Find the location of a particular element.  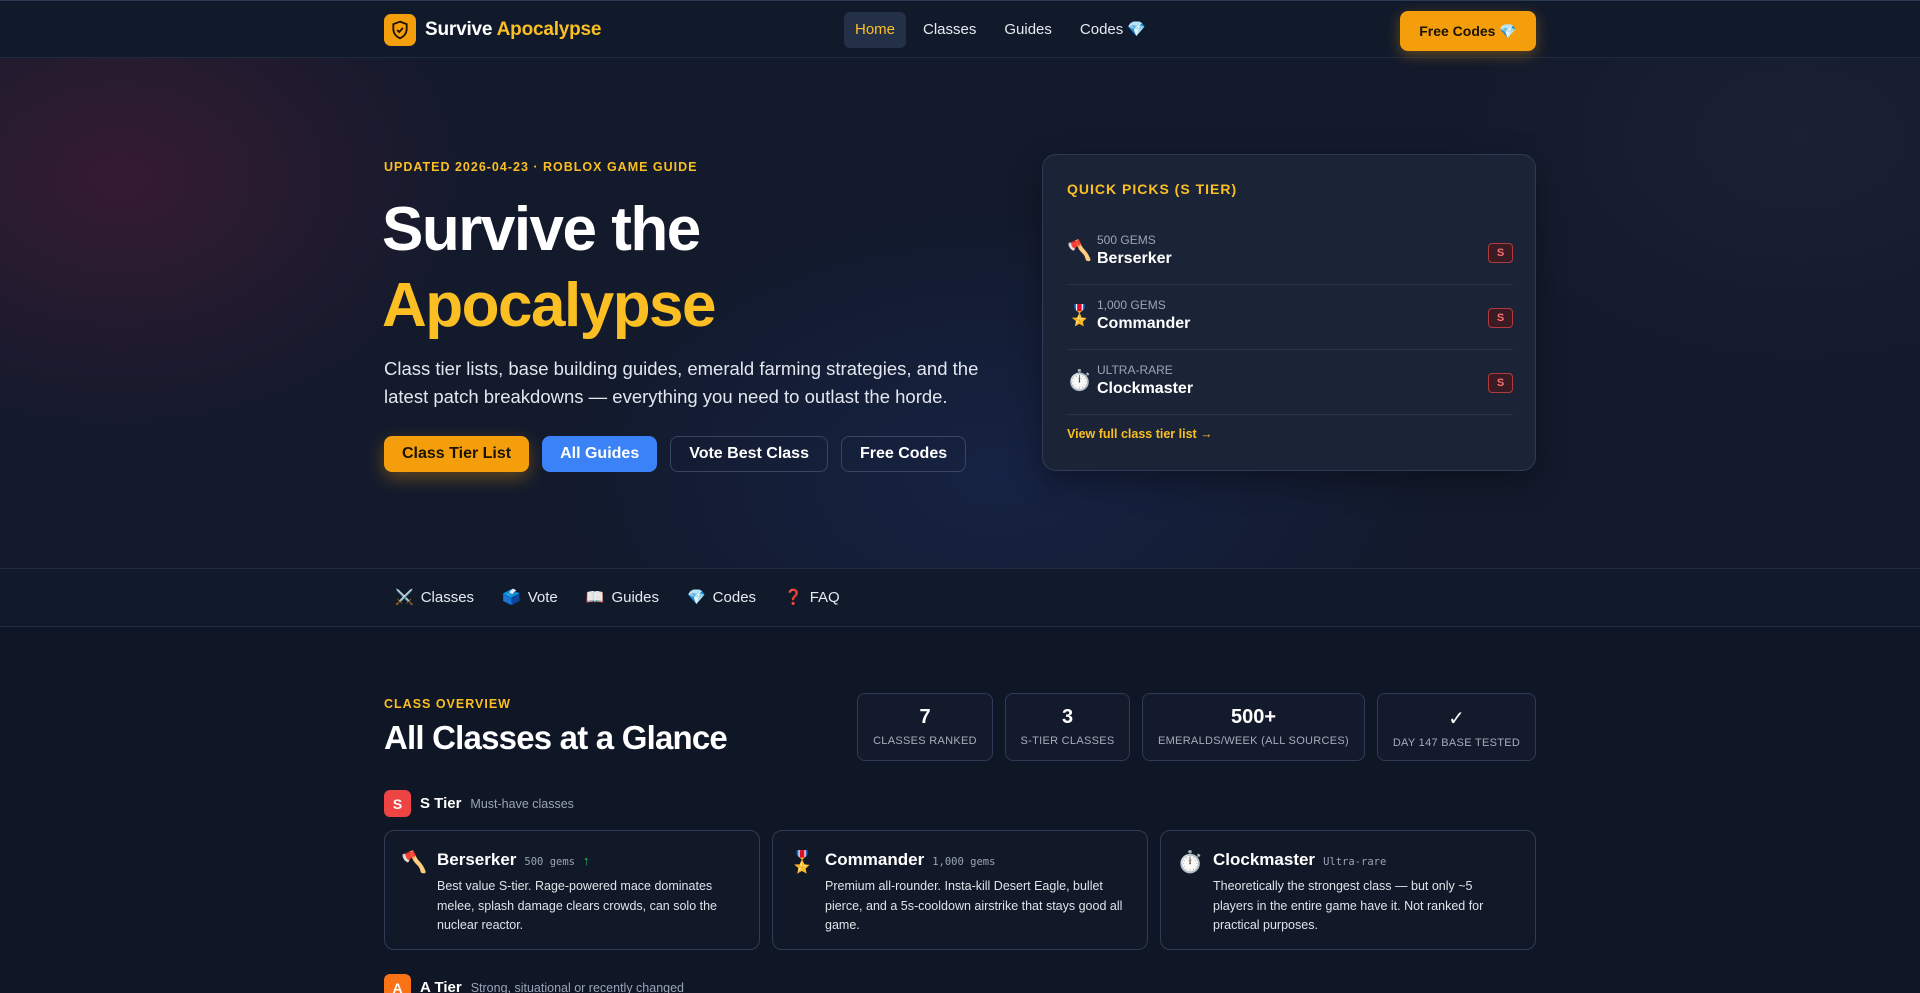

tier-name: A Tier is located at coordinates (441, 986).